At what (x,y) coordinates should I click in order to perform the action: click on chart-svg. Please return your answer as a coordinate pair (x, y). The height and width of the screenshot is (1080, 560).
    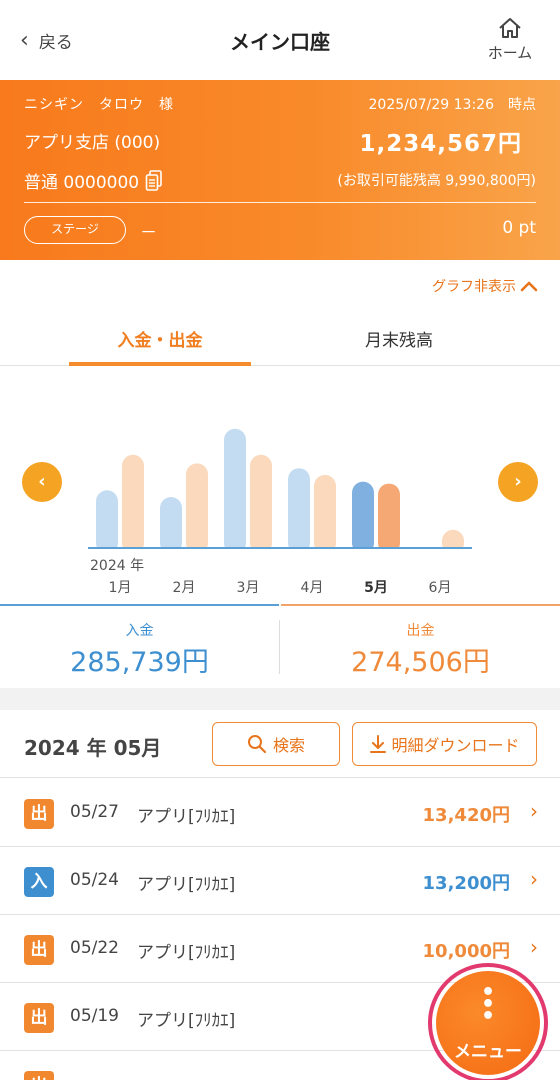
    Looking at the image, I should click on (280, 493).